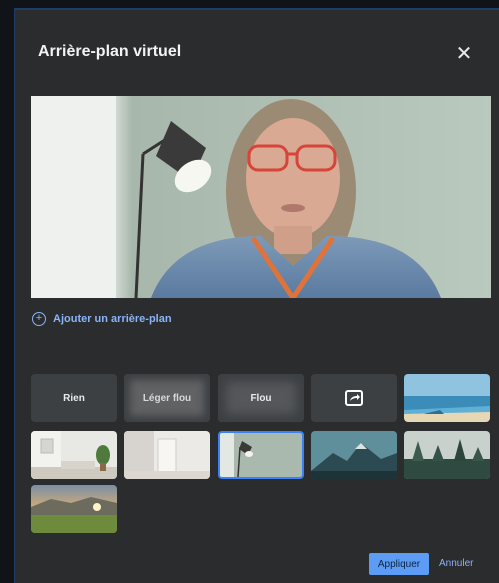 The image size is (499, 583). What do you see at coordinates (112, 319) in the screenshot?
I see `add-background-label: Ajouter un arrière-plan` at bounding box center [112, 319].